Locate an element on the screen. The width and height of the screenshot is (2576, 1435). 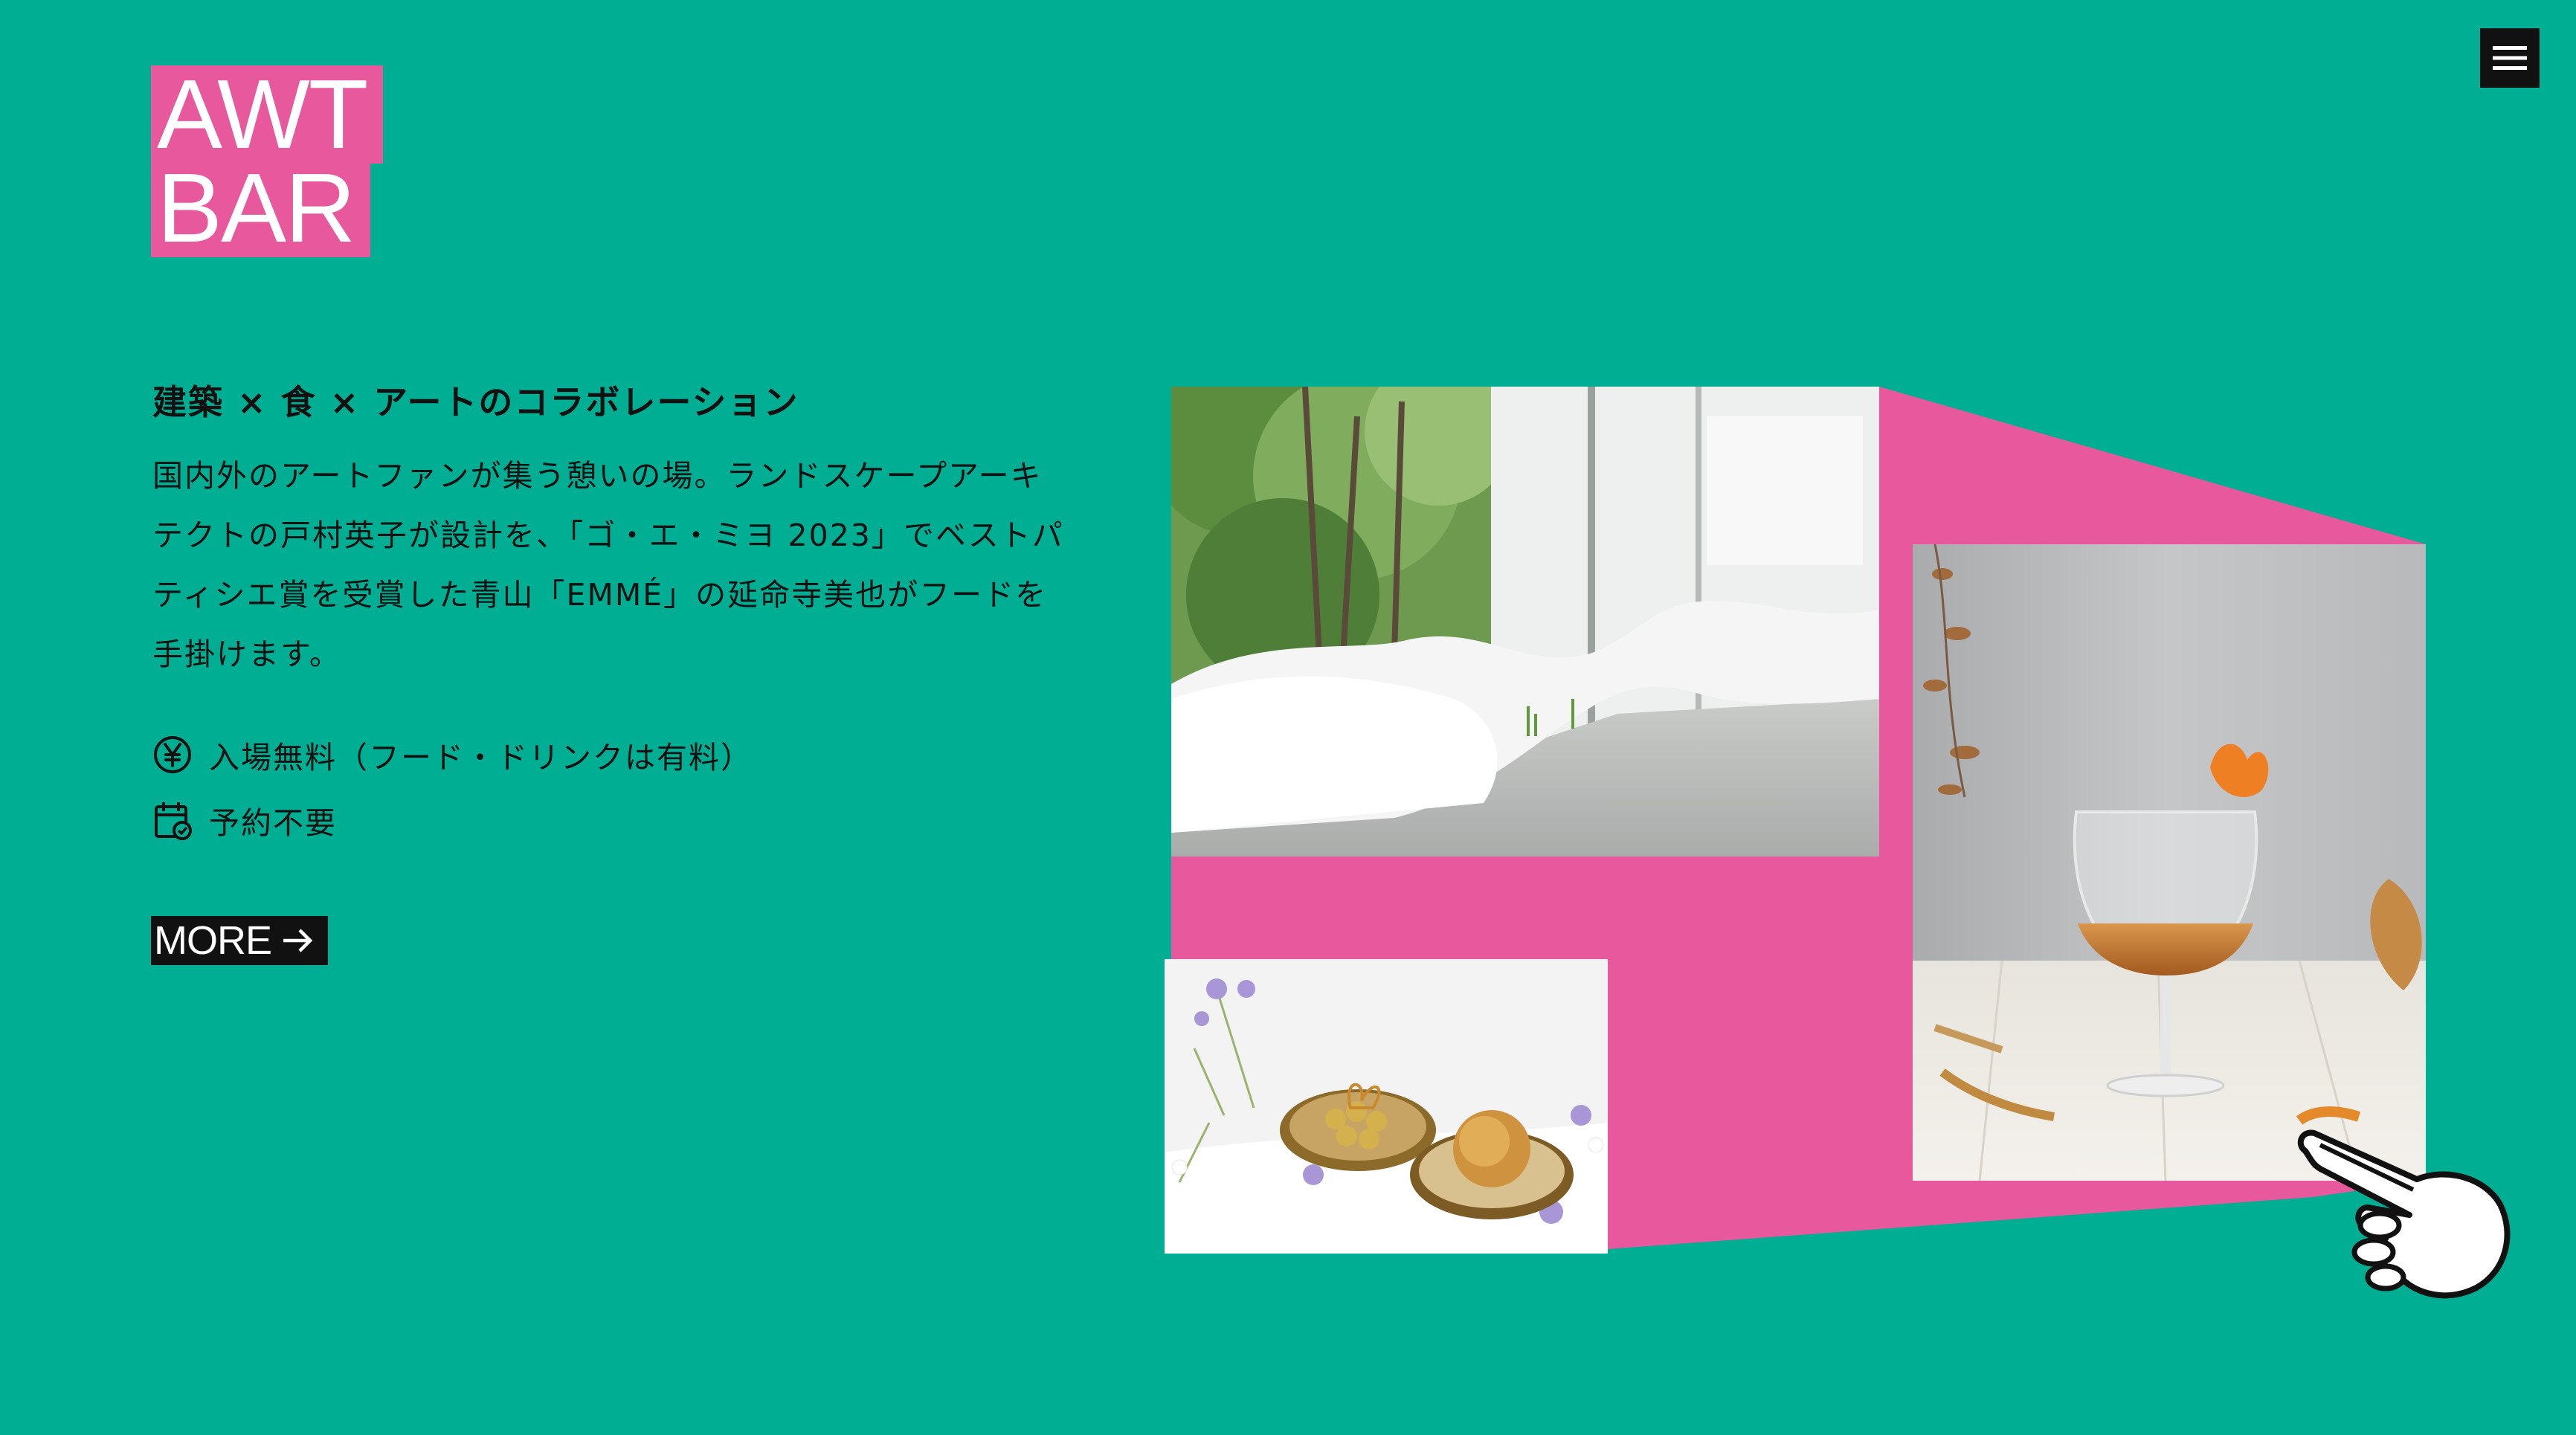
pointing-hand-icon is located at coordinates (2404, 1214).